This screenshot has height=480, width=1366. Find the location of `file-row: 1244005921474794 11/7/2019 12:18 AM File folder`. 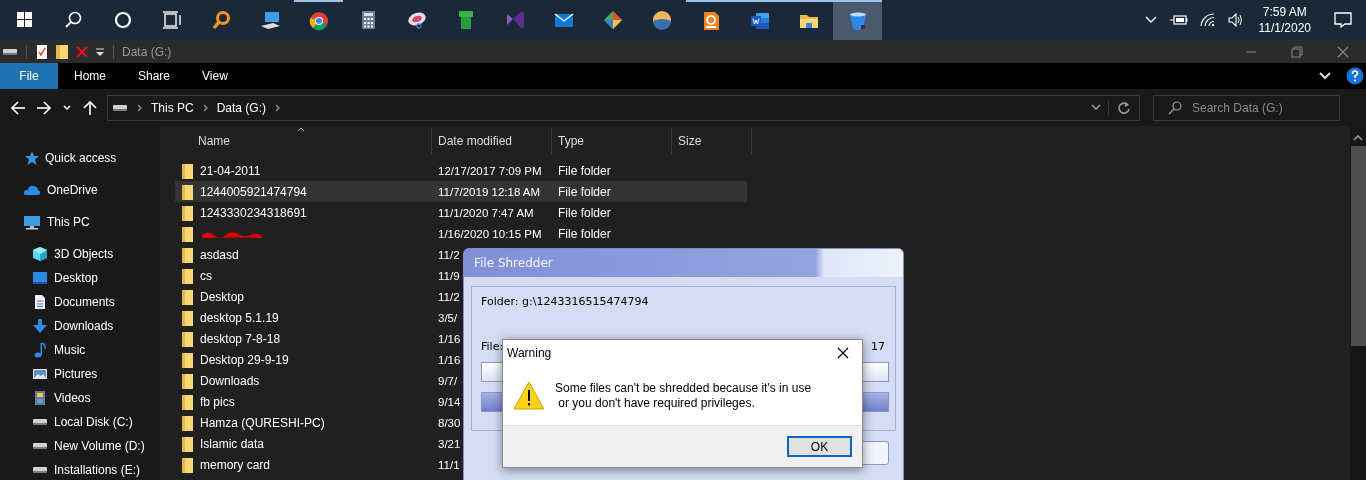

file-row: 1244005921474794 11/7/2019 12:18 AM File folder is located at coordinates (461, 191).